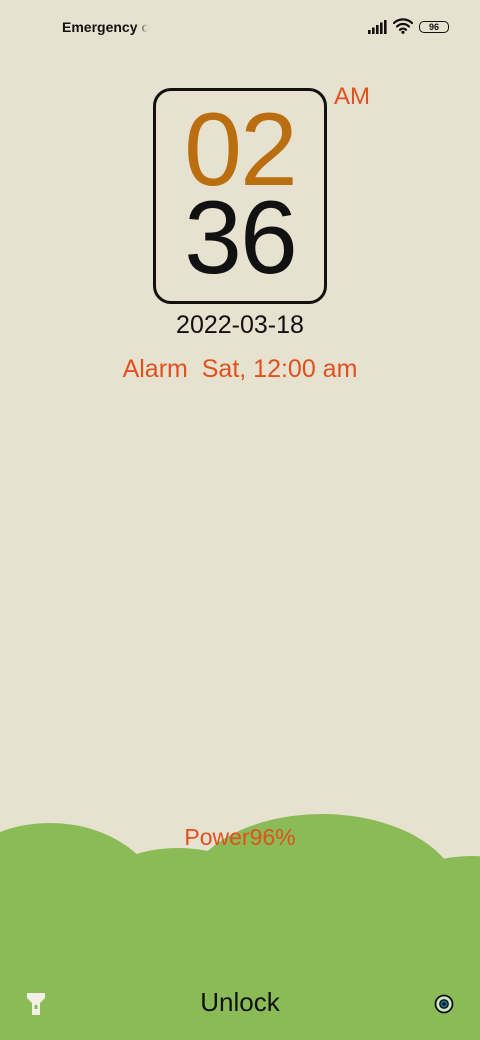 This screenshot has width=480, height=1040. What do you see at coordinates (240, 369) in the screenshot?
I see `alarm-info: Alarm Sat, 12:00 am` at bounding box center [240, 369].